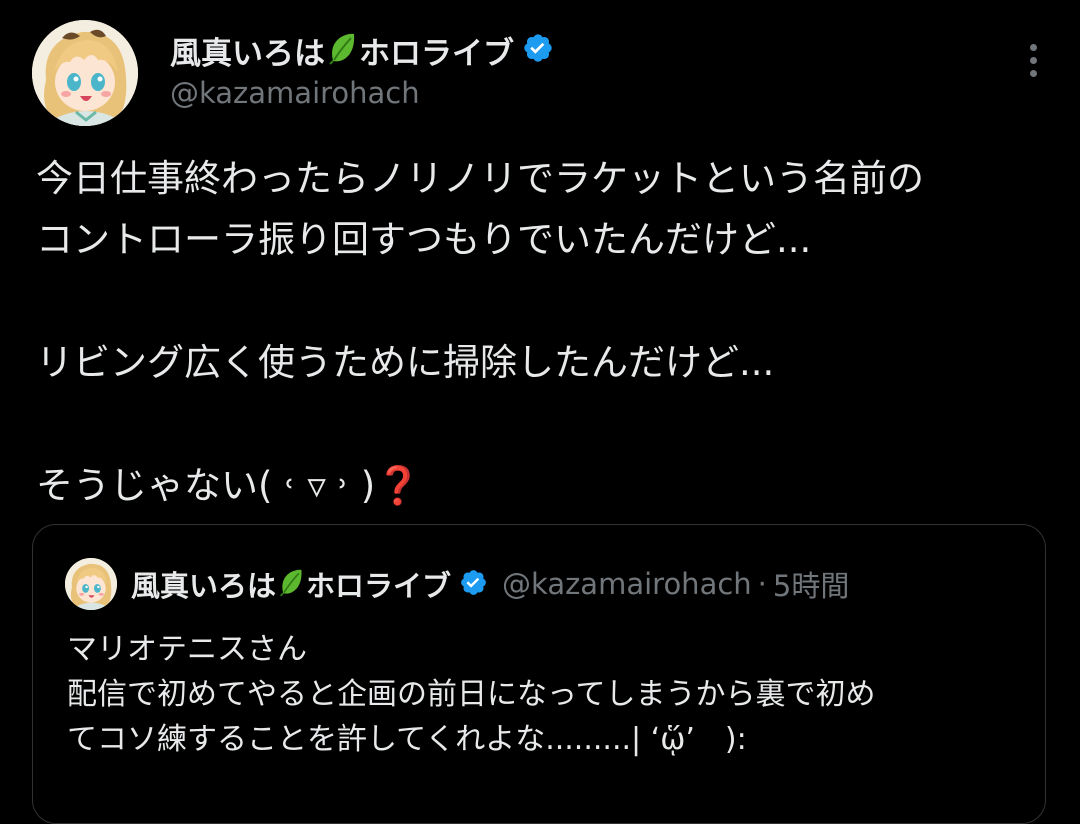 The image size is (1080, 824). Describe the element at coordinates (471, 694) in the screenshot. I see `quoted-line: 配信で初めてやると企画の前日になってしまうから裏で初め` at that location.